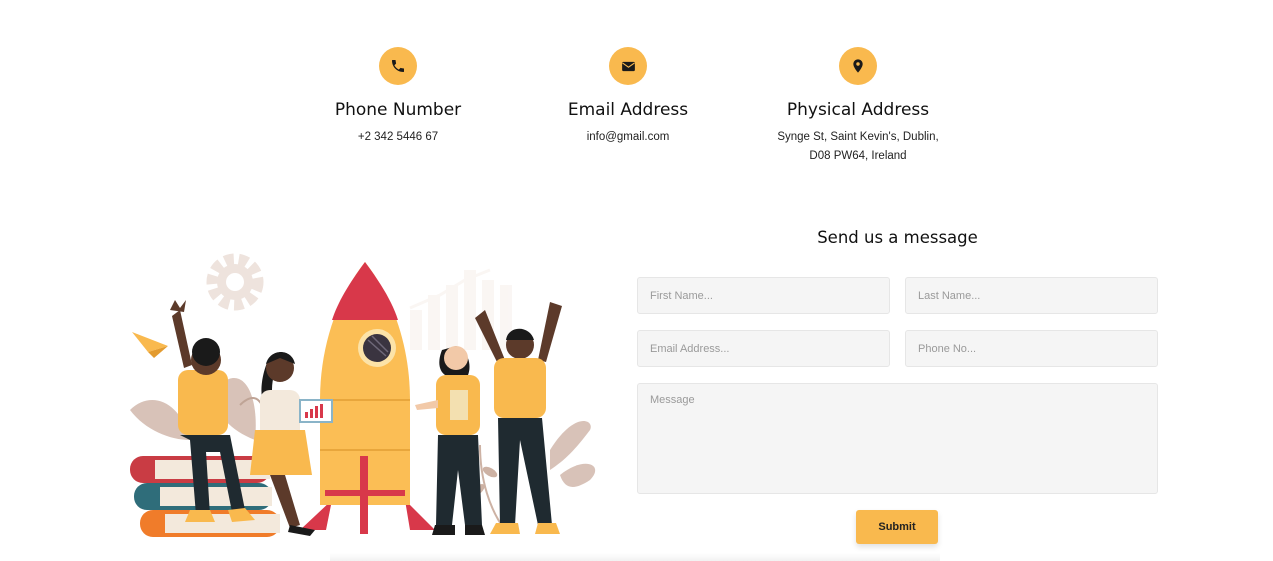 This screenshot has height=561, width=1273. I want to click on location-pin-icon, so click(858, 66).